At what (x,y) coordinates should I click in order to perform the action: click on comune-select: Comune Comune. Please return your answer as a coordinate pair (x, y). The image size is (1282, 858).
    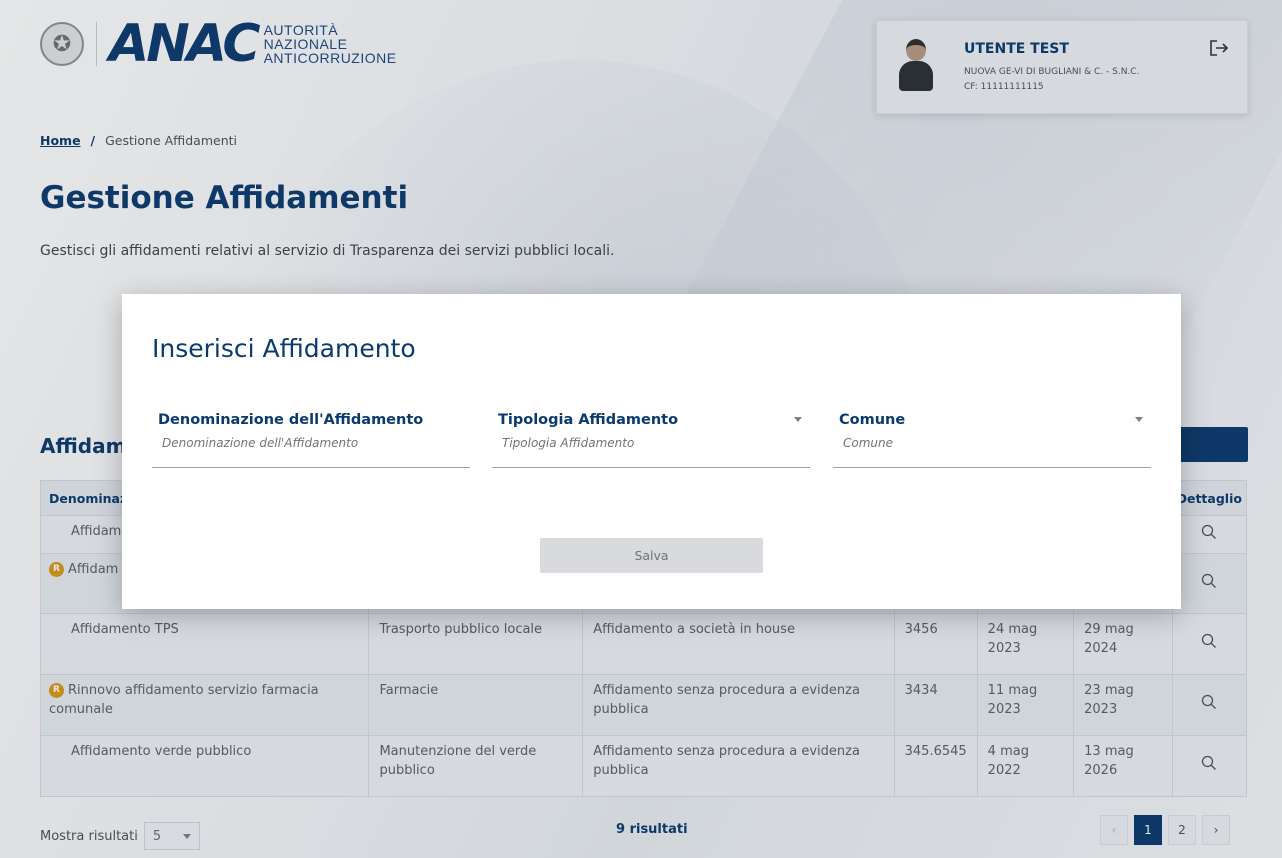
    Looking at the image, I should click on (992, 440).